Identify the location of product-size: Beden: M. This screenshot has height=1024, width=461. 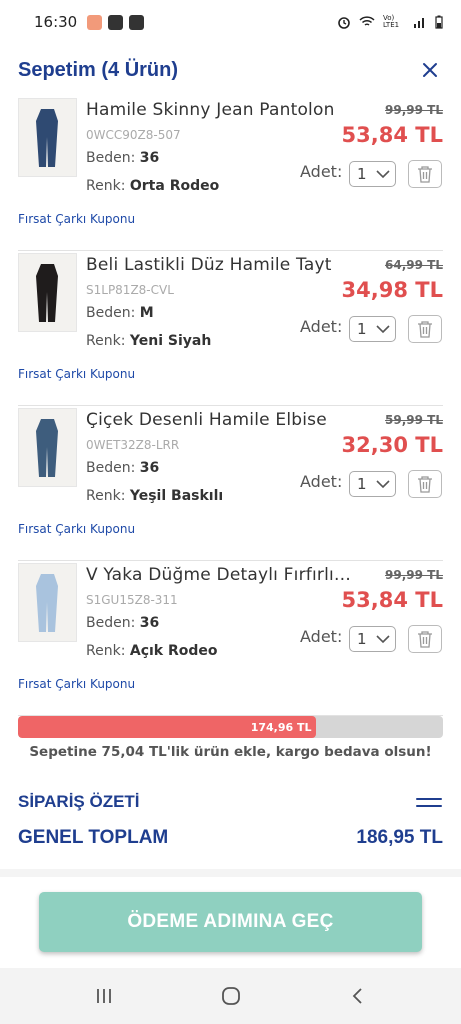
(120, 313).